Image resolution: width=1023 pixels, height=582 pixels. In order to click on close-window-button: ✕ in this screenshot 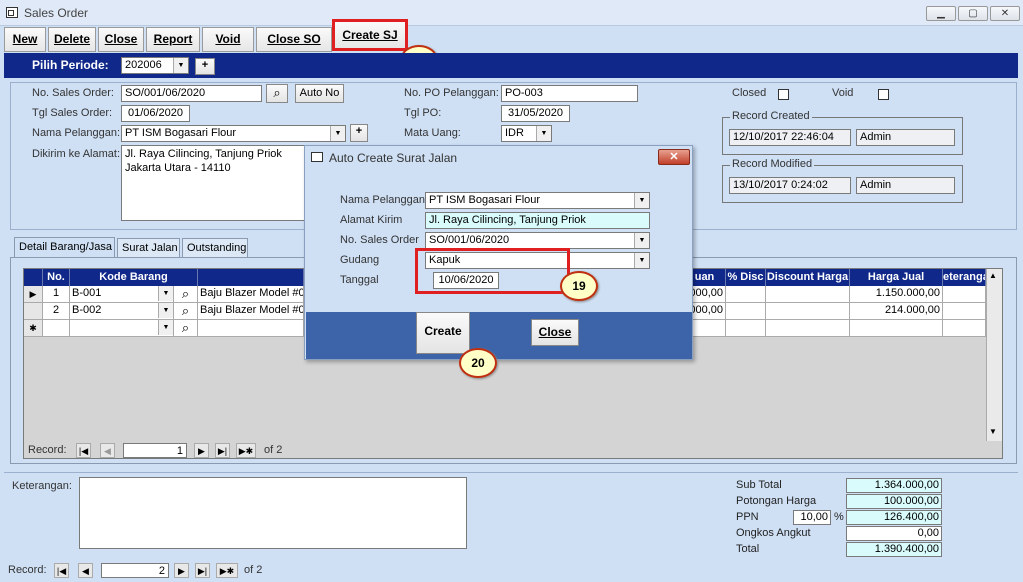, I will do `click(1005, 13)`.